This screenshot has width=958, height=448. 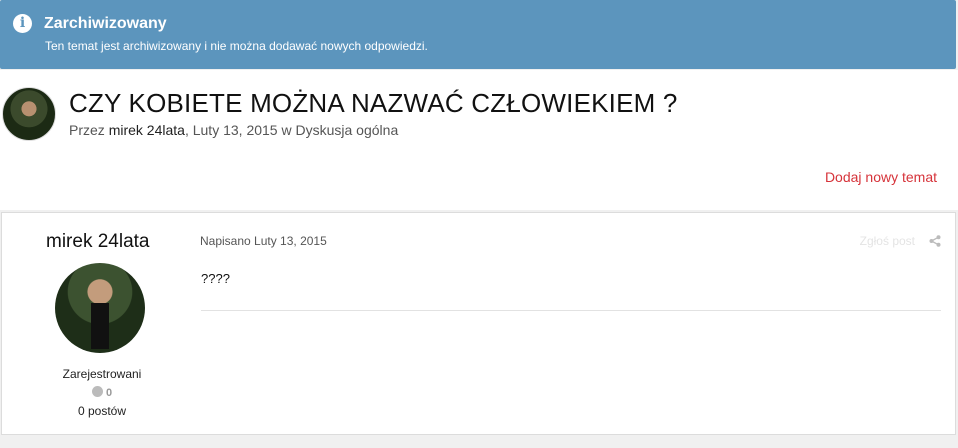 What do you see at coordinates (87, 130) in the screenshot?
I see `byline-prefix: Przez` at bounding box center [87, 130].